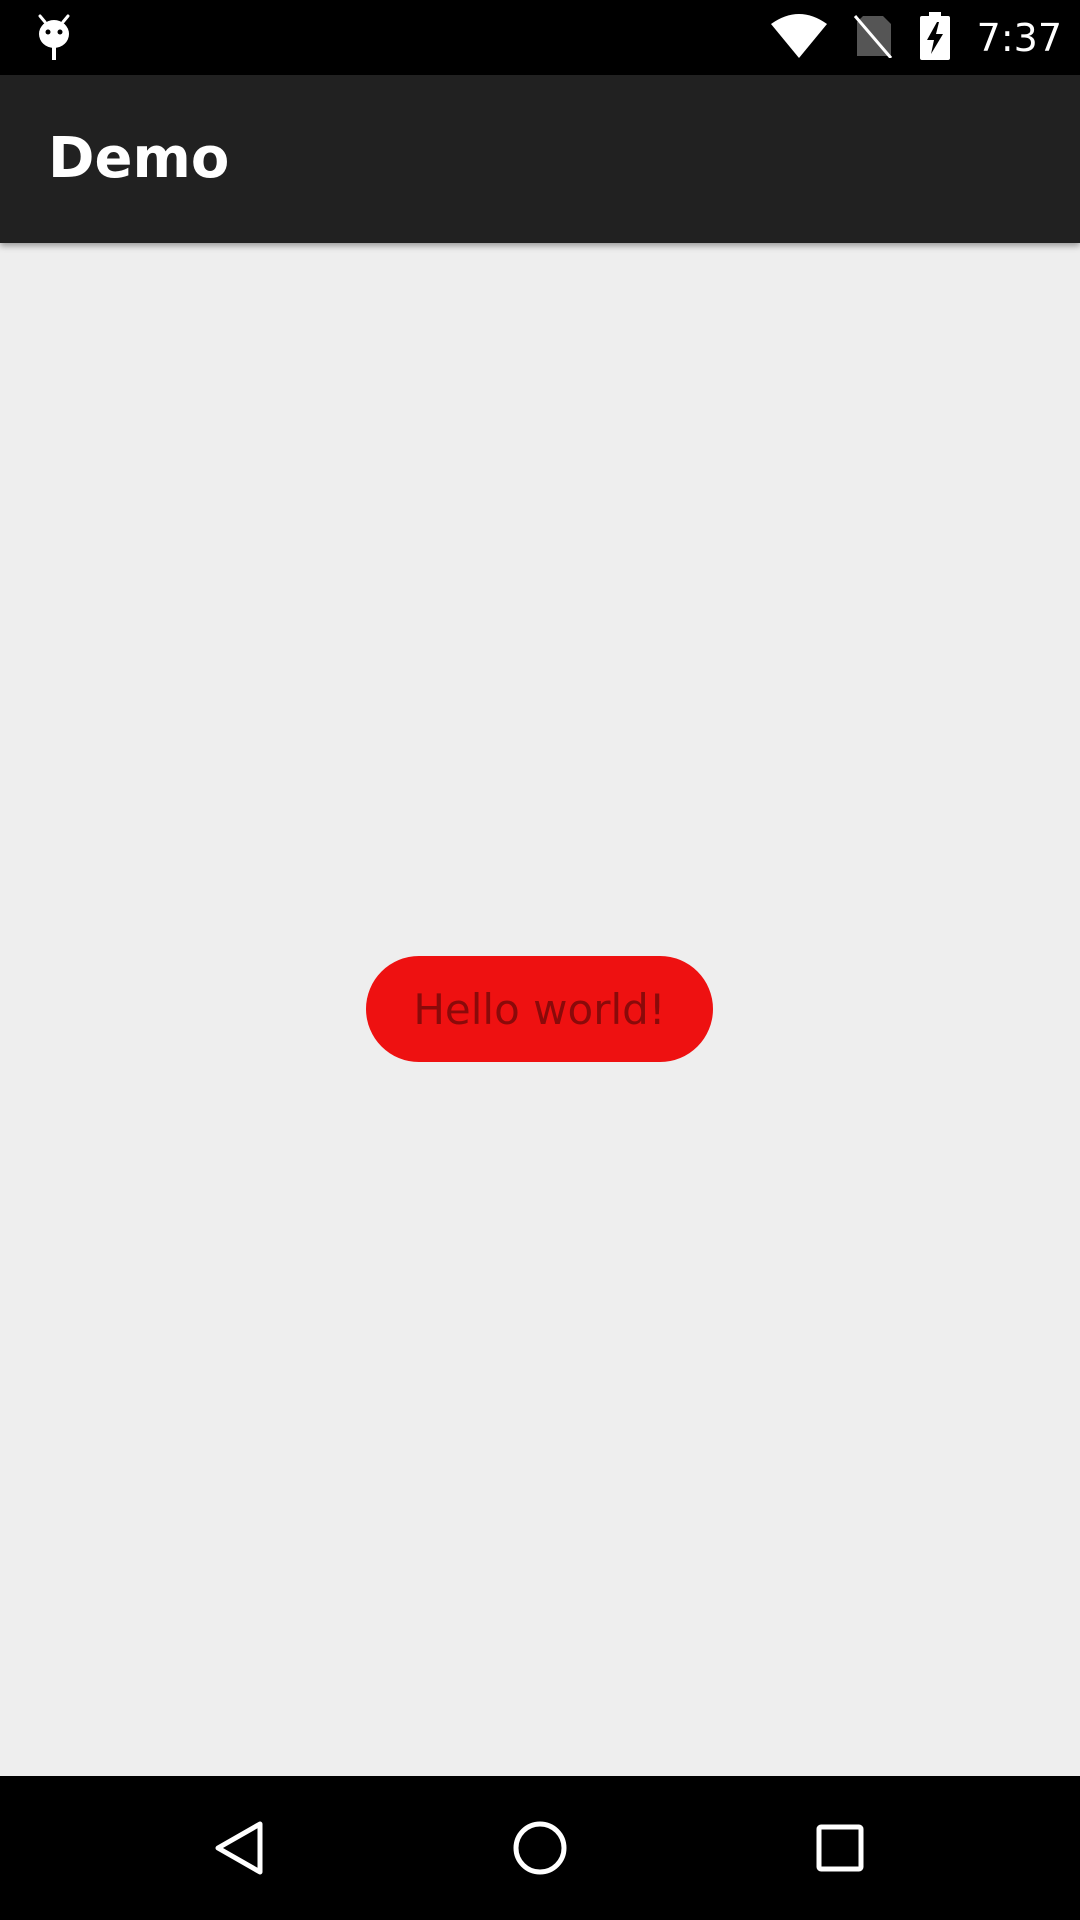 The image size is (1080, 1920). Describe the element at coordinates (54, 37) in the screenshot. I see `android-debug-icon` at that location.